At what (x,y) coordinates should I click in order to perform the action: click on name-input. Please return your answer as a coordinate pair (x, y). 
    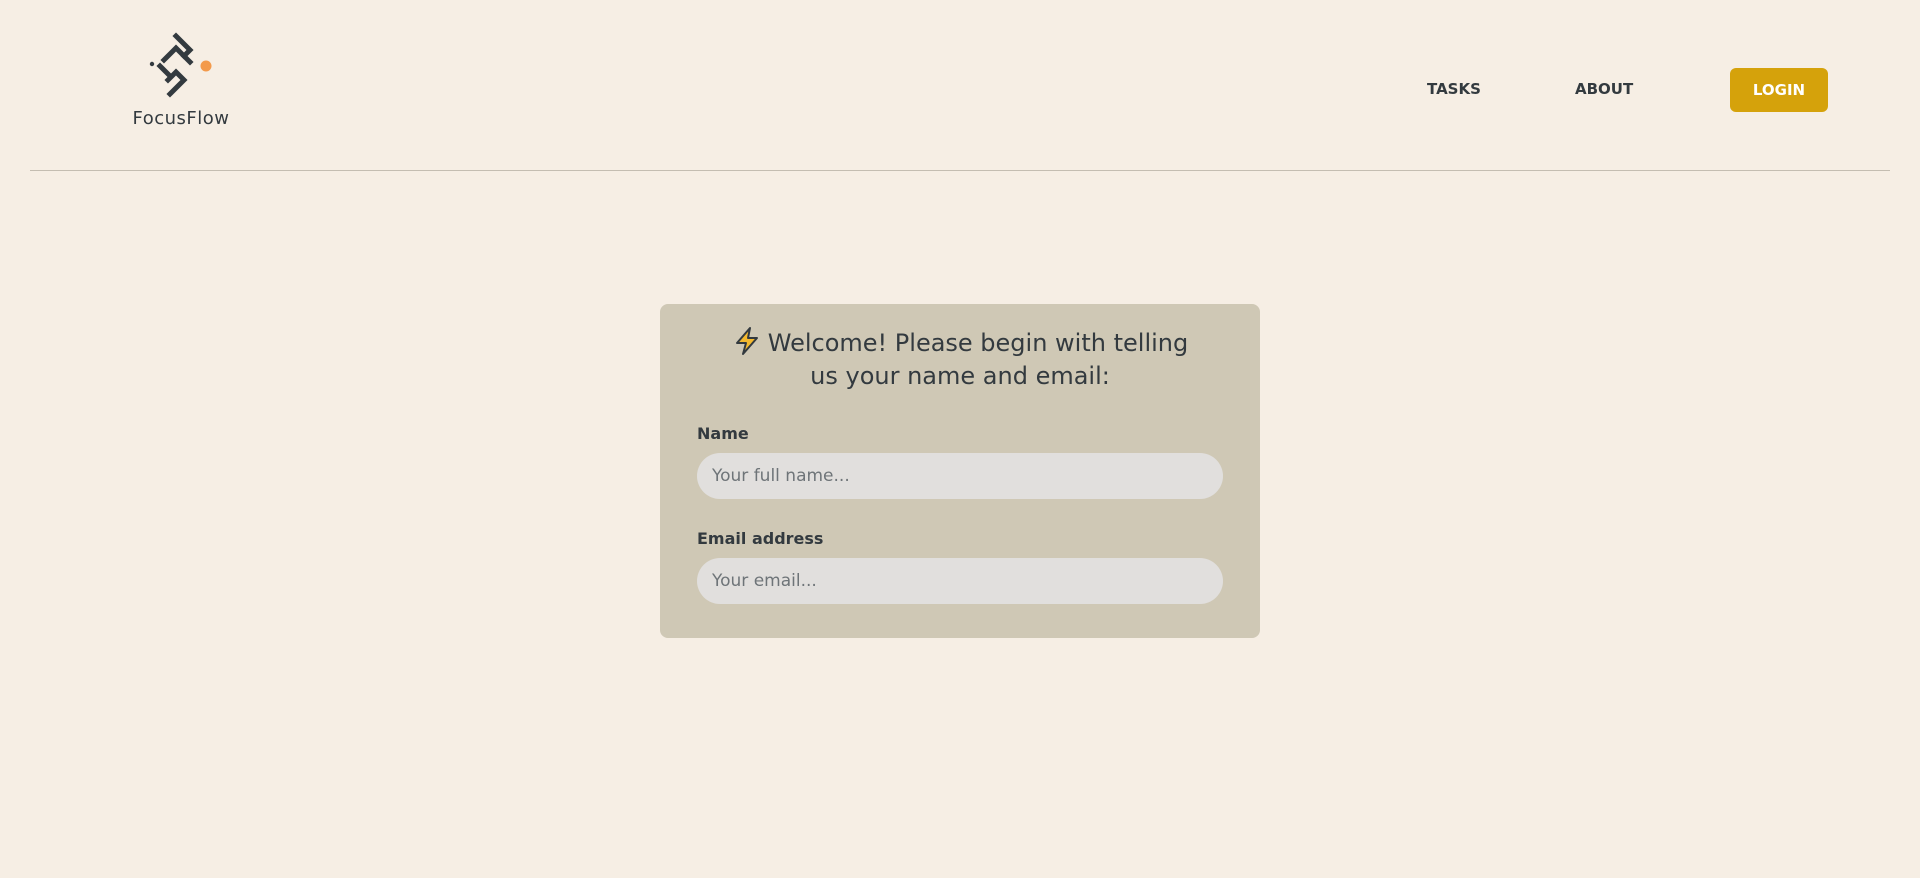
    Looking at the image, I should click on (960, 476).